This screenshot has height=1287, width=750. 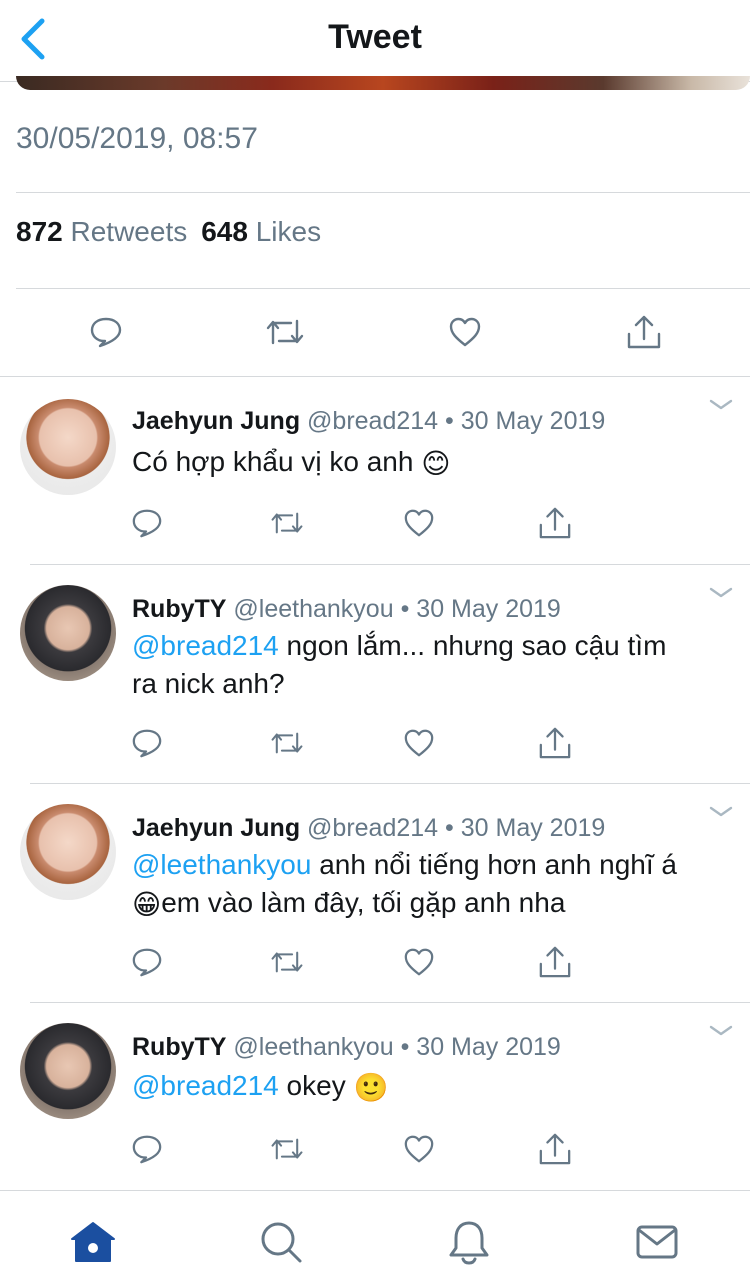 I want to click on page-title: Tweet, so click(x=375, y=37).